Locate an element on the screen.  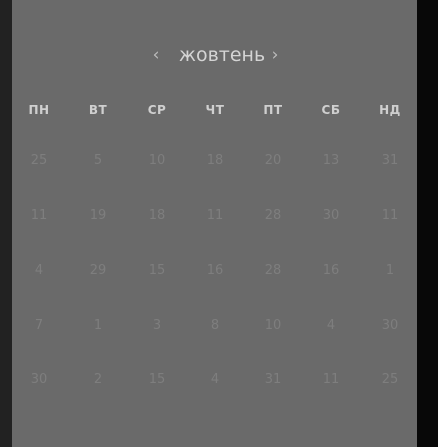
weekday-label: ЧТ is located at coordinates (215, 110).